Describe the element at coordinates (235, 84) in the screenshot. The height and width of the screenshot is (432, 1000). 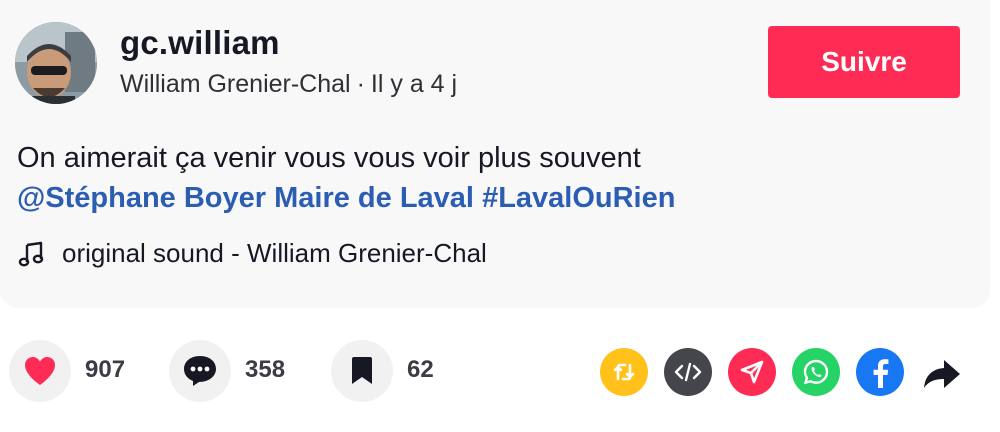
I see `author-display-name: William Grenier-Chal` at that location.